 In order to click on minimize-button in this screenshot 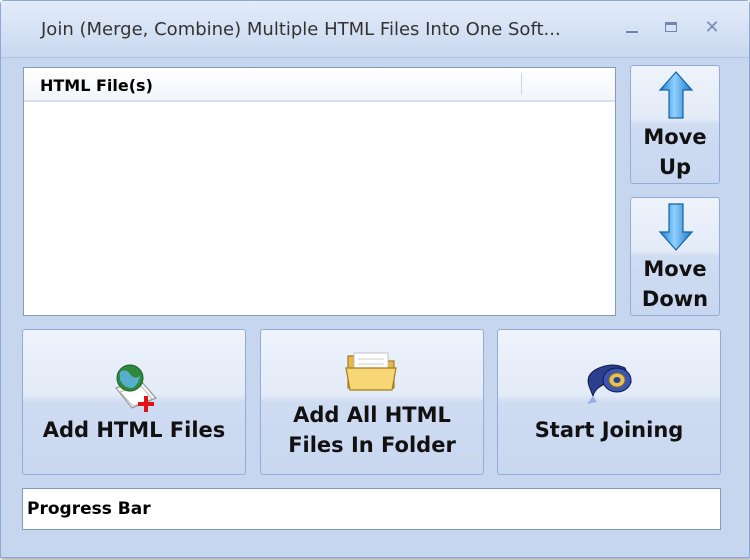, I will do `click(632, 28)`.